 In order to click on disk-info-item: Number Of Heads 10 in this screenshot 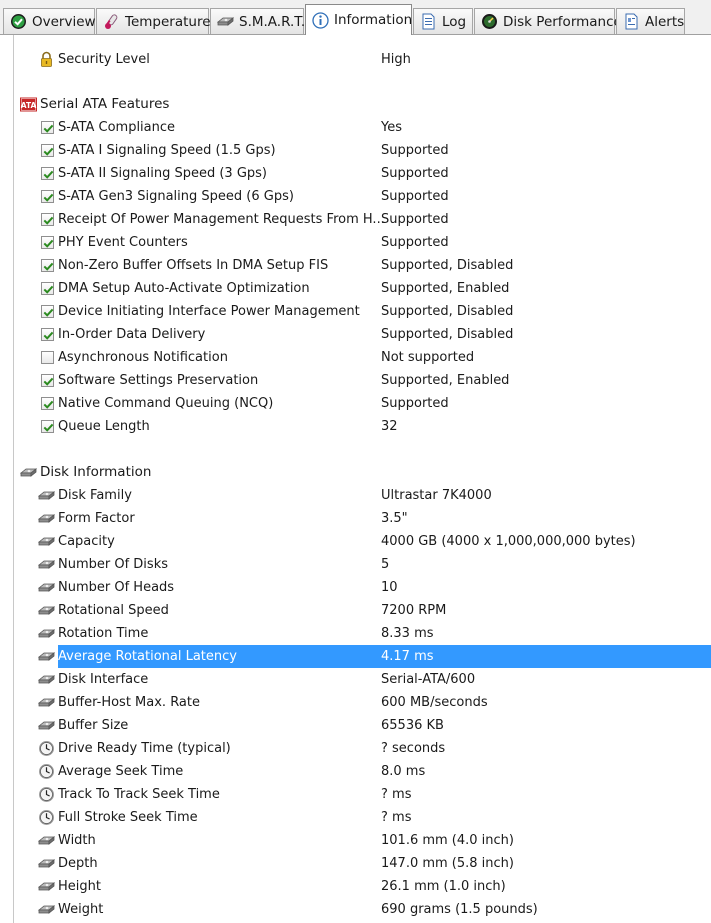, I will do `click(355, 587)`.